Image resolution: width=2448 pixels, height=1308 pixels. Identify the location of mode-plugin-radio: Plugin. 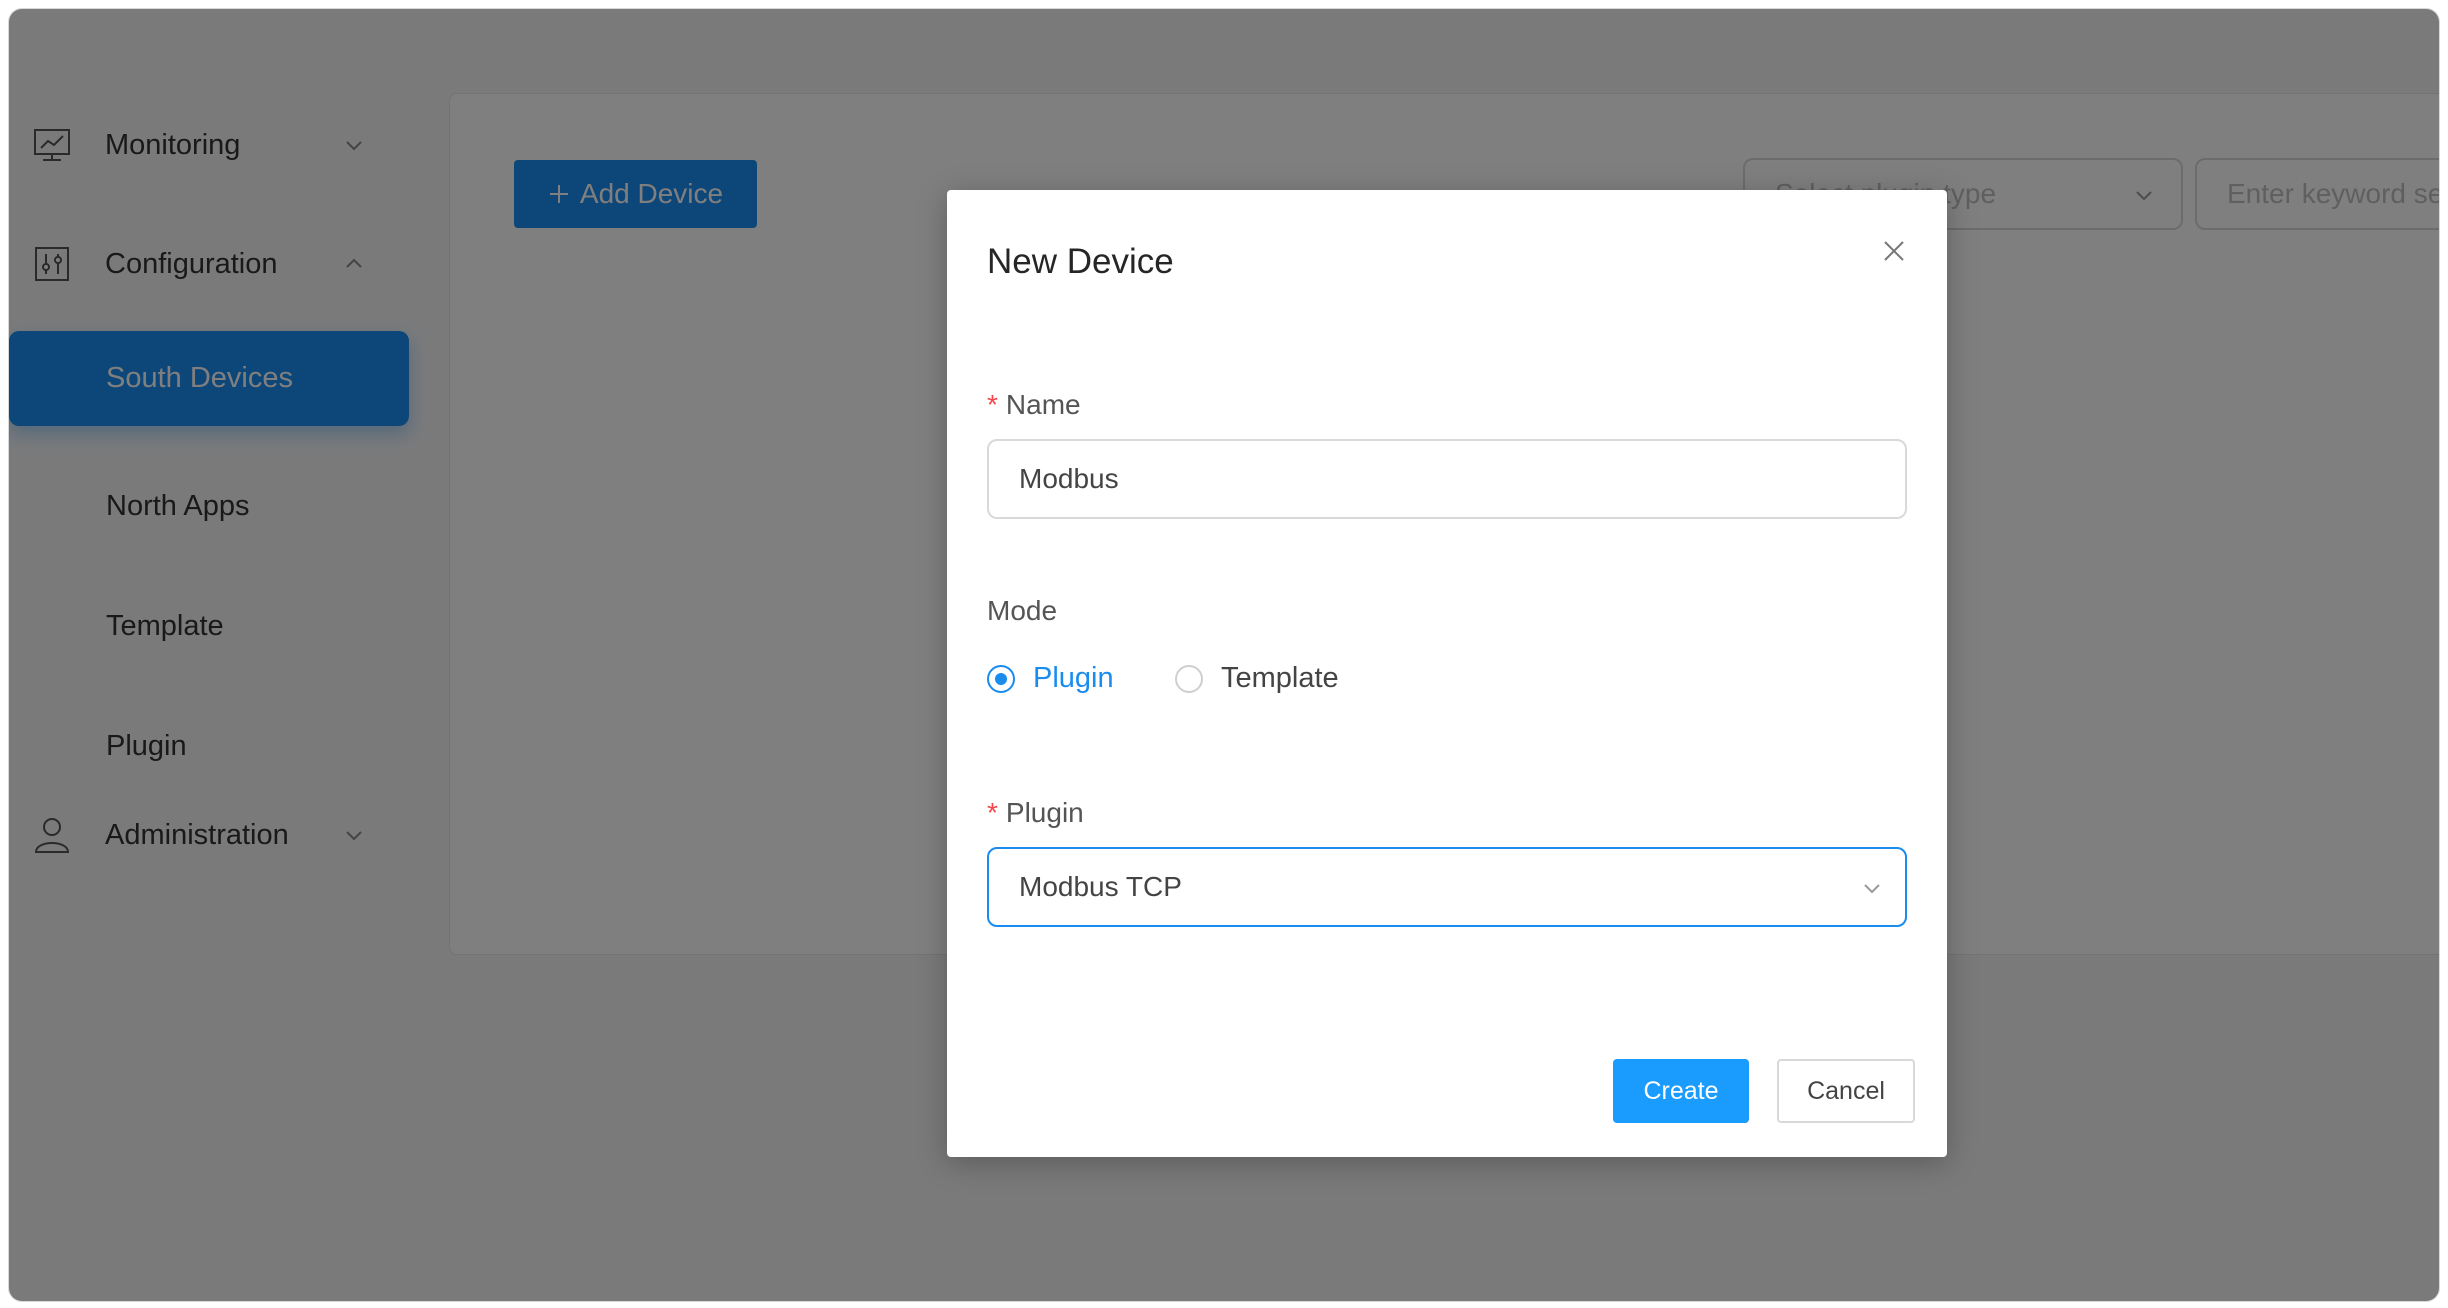
(1050, 678).